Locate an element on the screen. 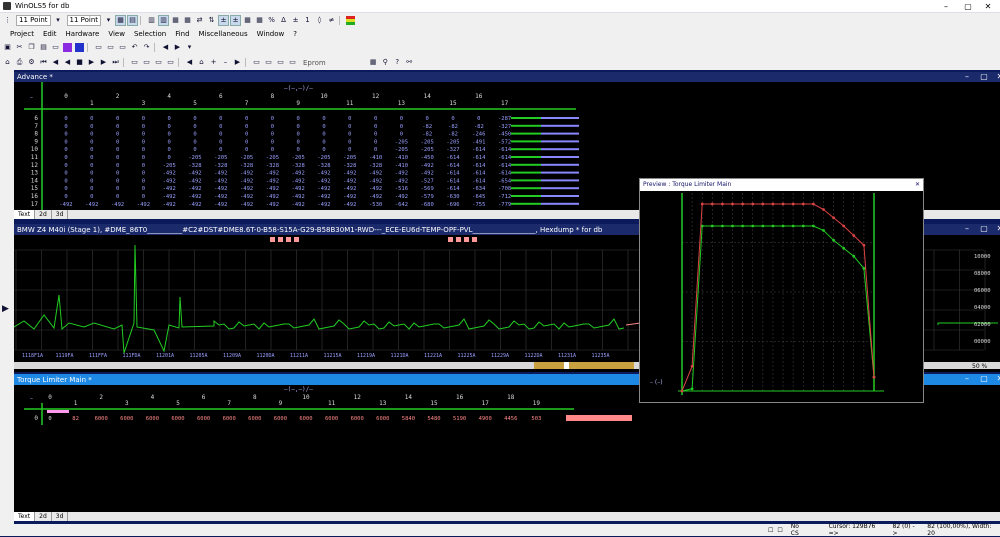  torque-minimize-button: – is located at coordinates (967, 379).